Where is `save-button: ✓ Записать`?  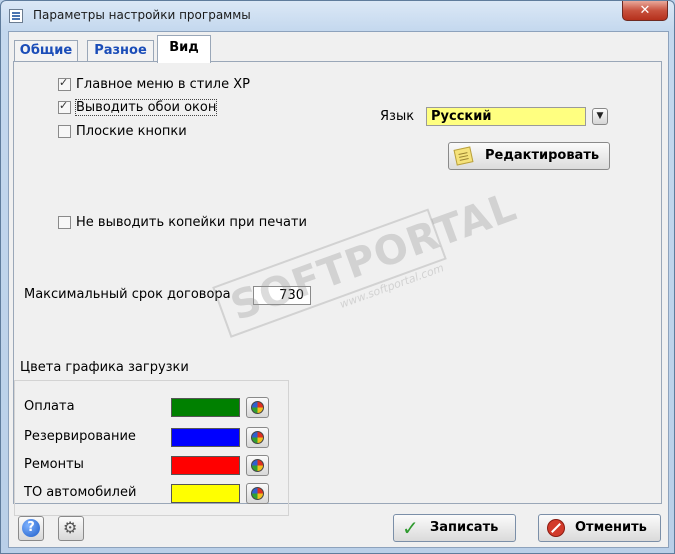
save-button: ✓ Записать is located at coordinates (454, 528).